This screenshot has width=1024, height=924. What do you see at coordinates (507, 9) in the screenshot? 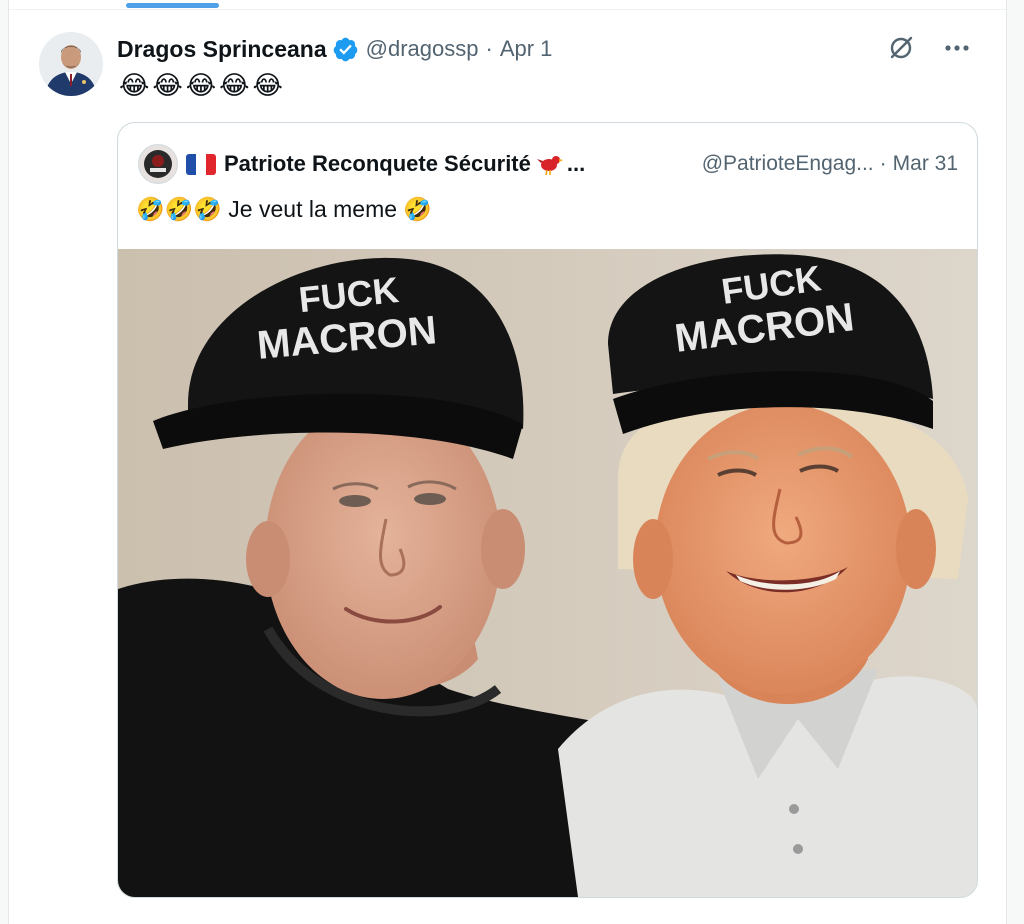
I see `divider` at bounding box center [507, 9].